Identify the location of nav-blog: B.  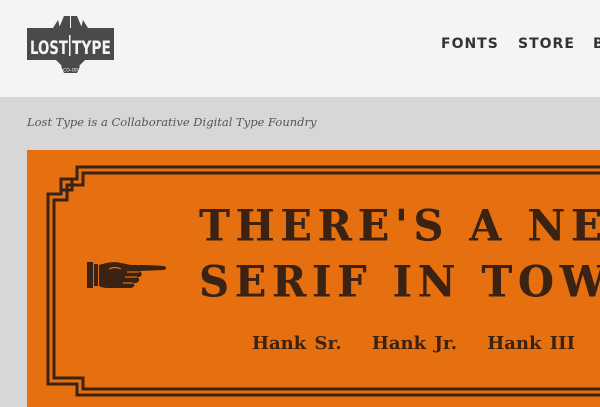
(596, 44).